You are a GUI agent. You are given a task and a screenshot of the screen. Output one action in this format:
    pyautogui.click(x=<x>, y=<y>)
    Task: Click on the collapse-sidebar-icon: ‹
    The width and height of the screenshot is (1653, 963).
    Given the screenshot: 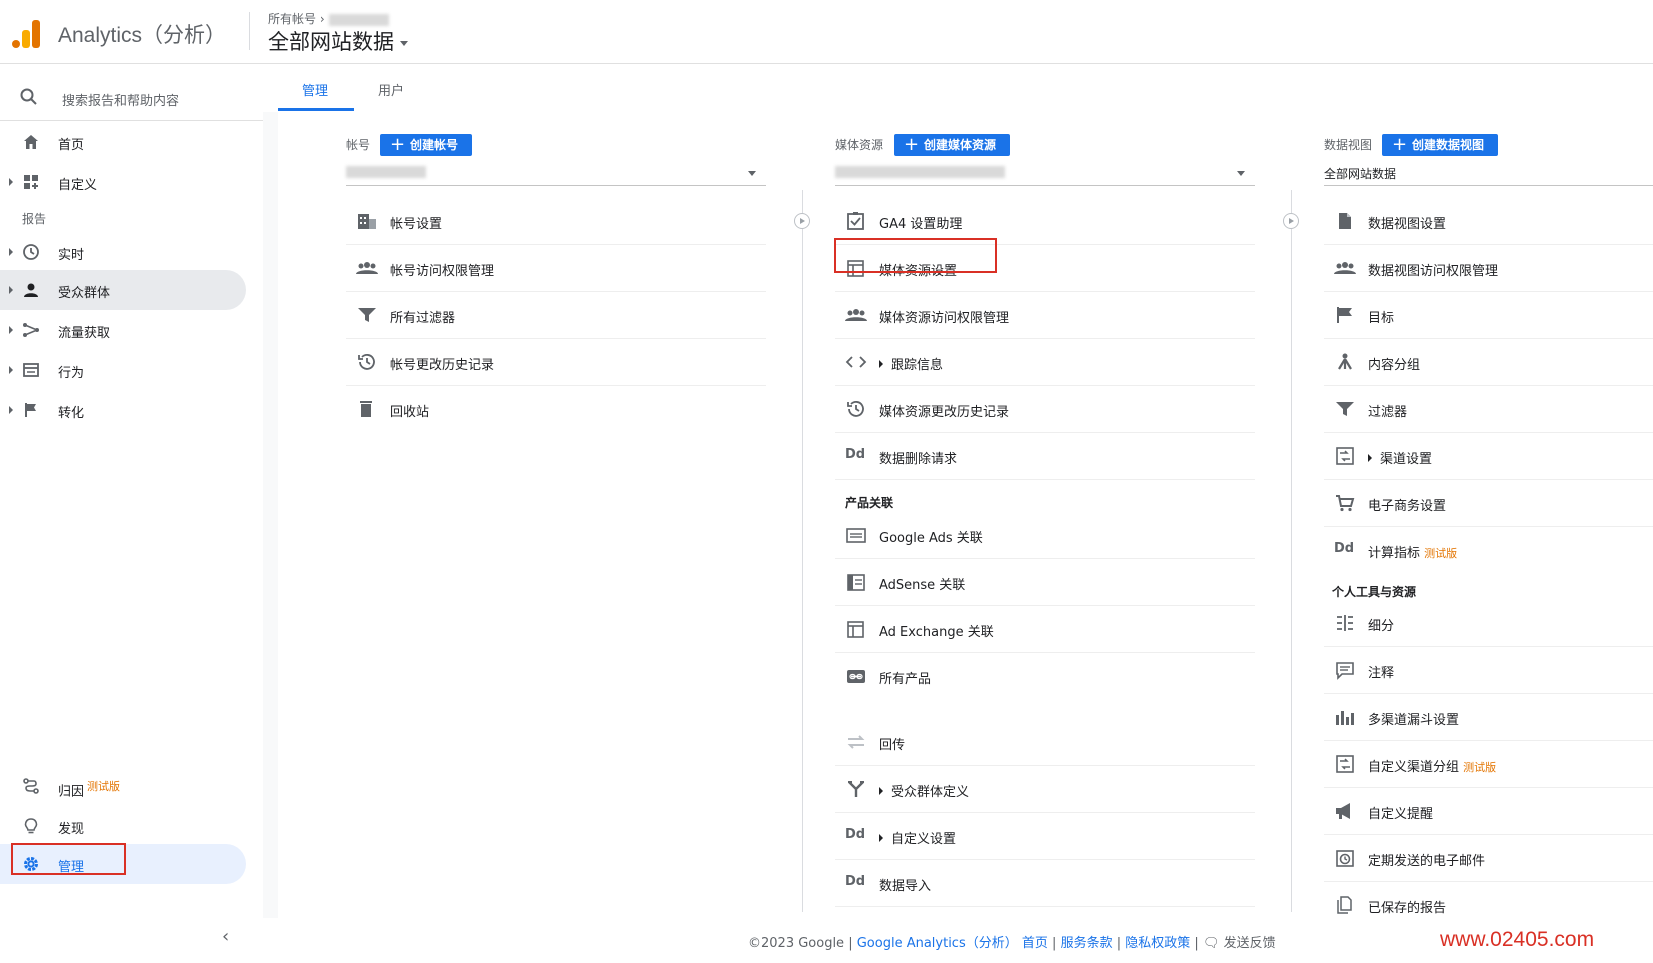 What is the action you would take?
    pyautogui.click(x=225, y=936)
    